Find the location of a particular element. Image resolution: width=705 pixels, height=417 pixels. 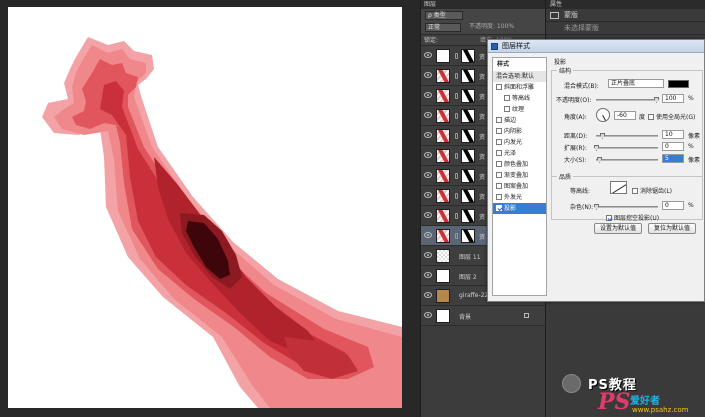

set-default-button: 设置为默认值 is located at coordinates (618, 228).